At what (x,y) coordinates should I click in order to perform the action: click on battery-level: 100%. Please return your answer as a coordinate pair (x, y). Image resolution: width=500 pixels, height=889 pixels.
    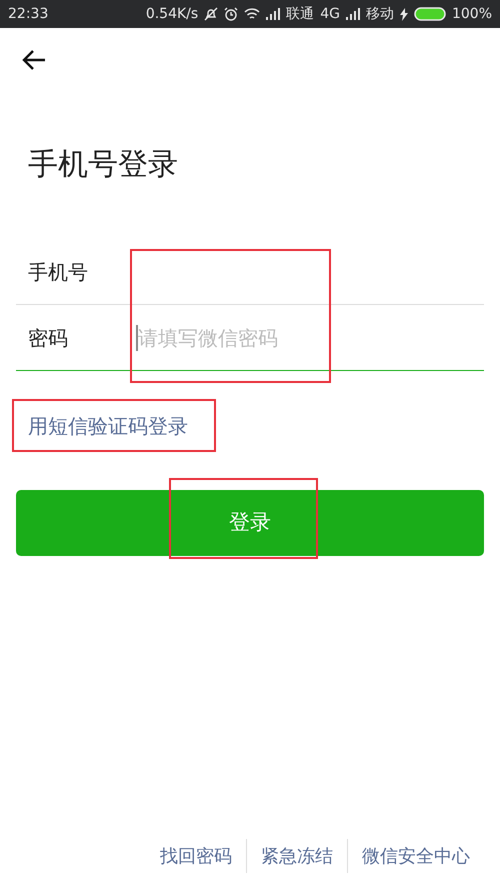
    Looking at the image, I should click on (472, 14).